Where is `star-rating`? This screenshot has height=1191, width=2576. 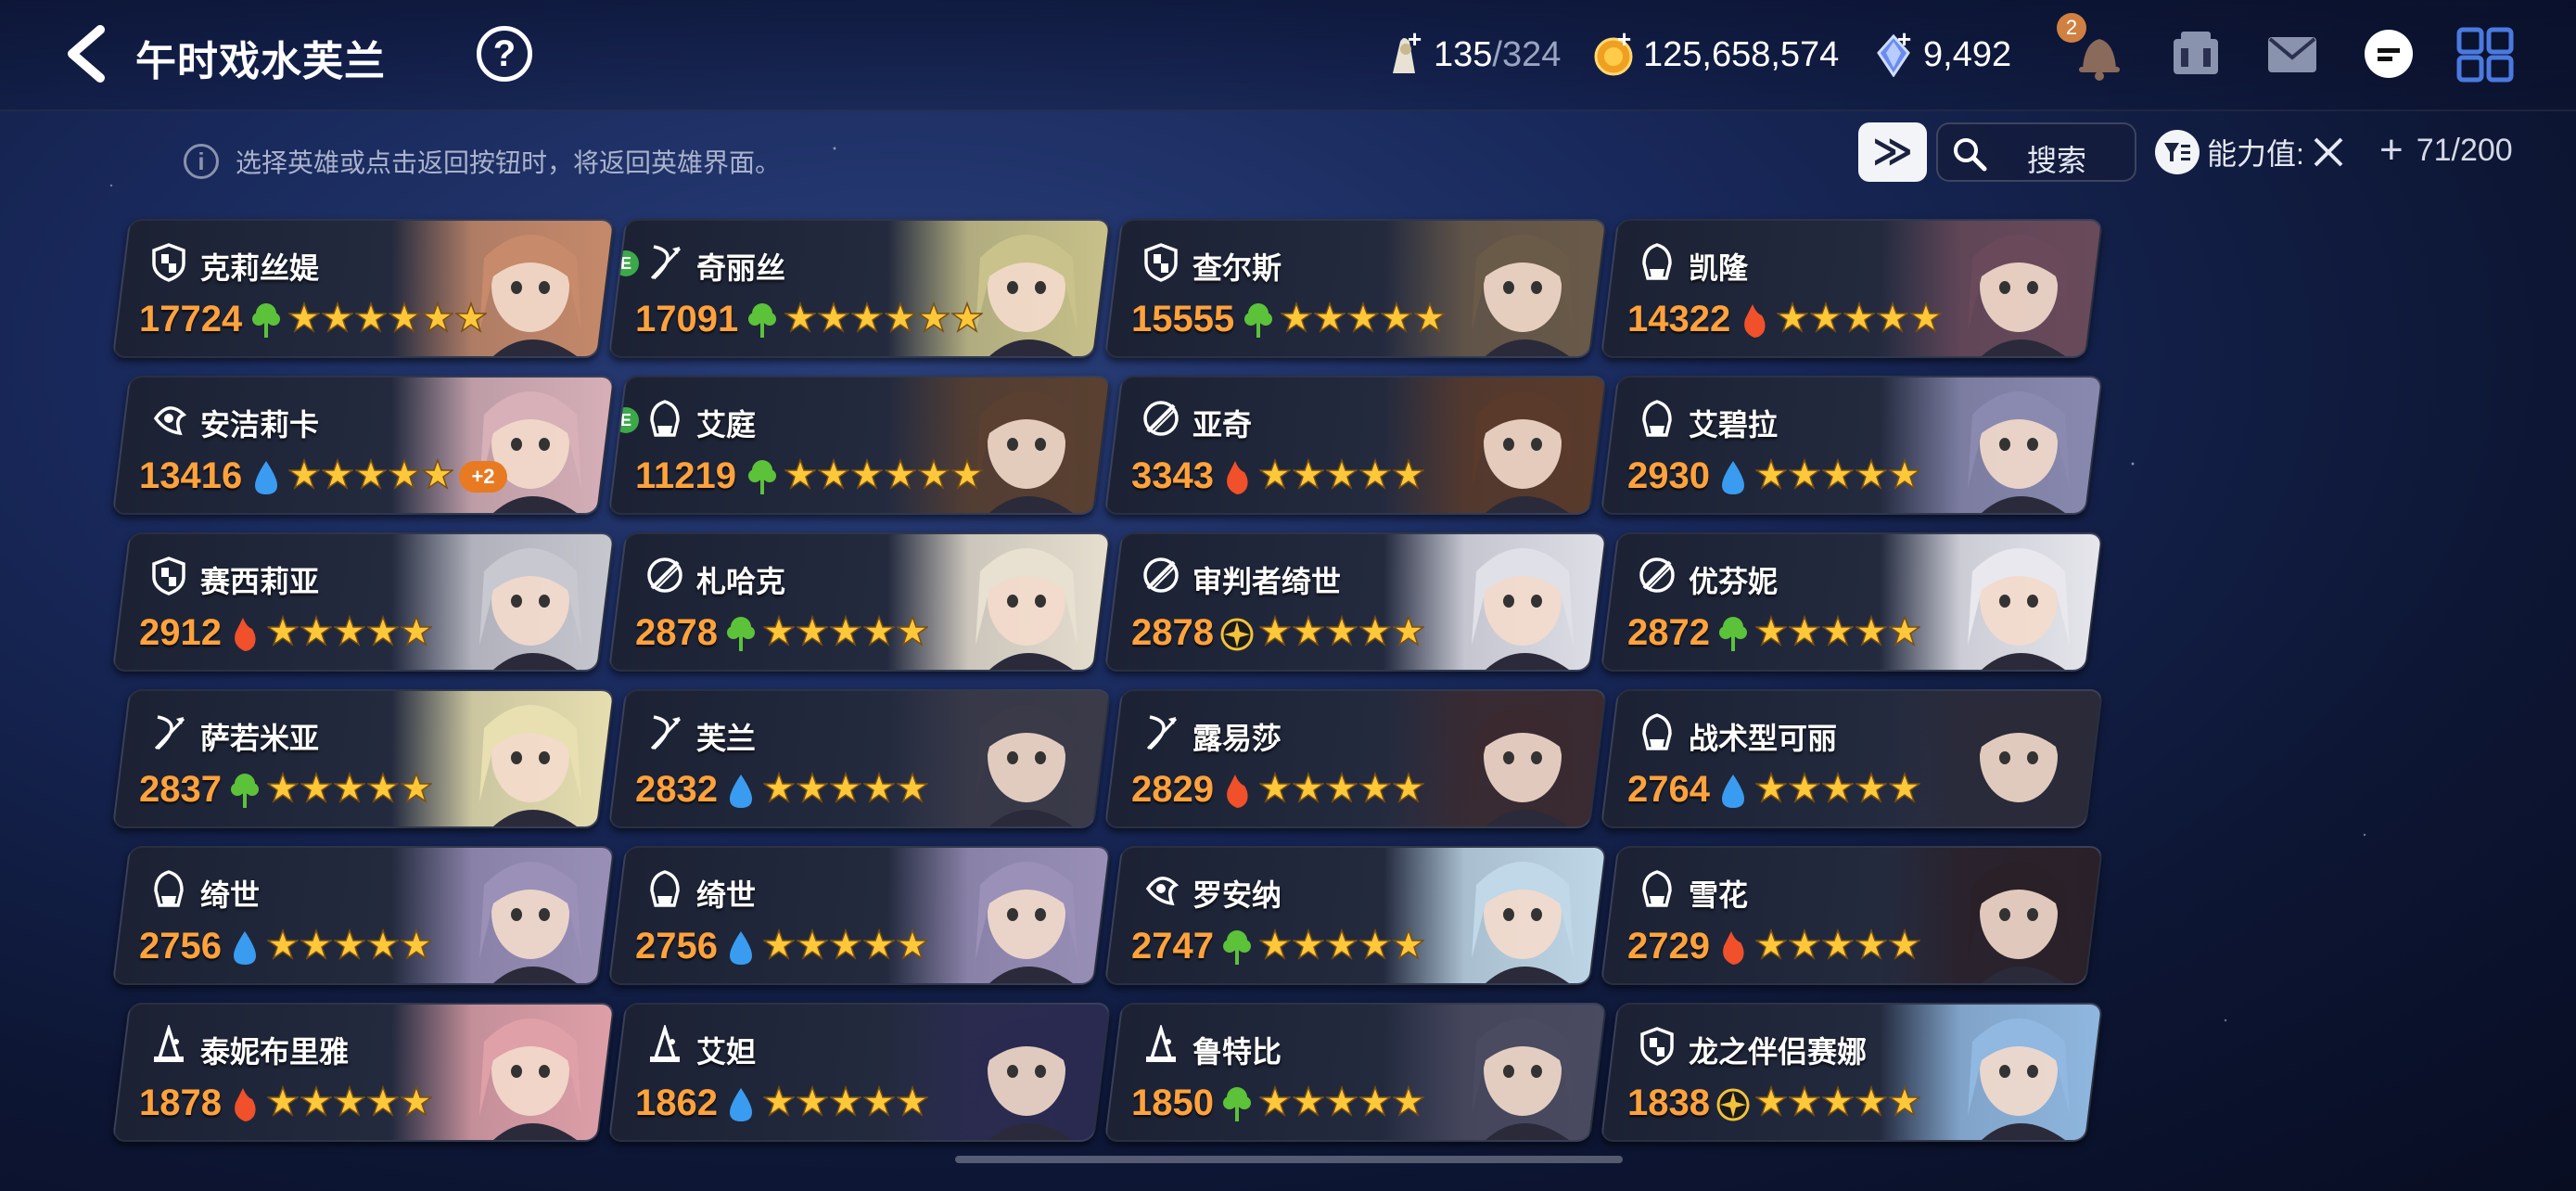 star-rating is located at coordinates (846, 788).